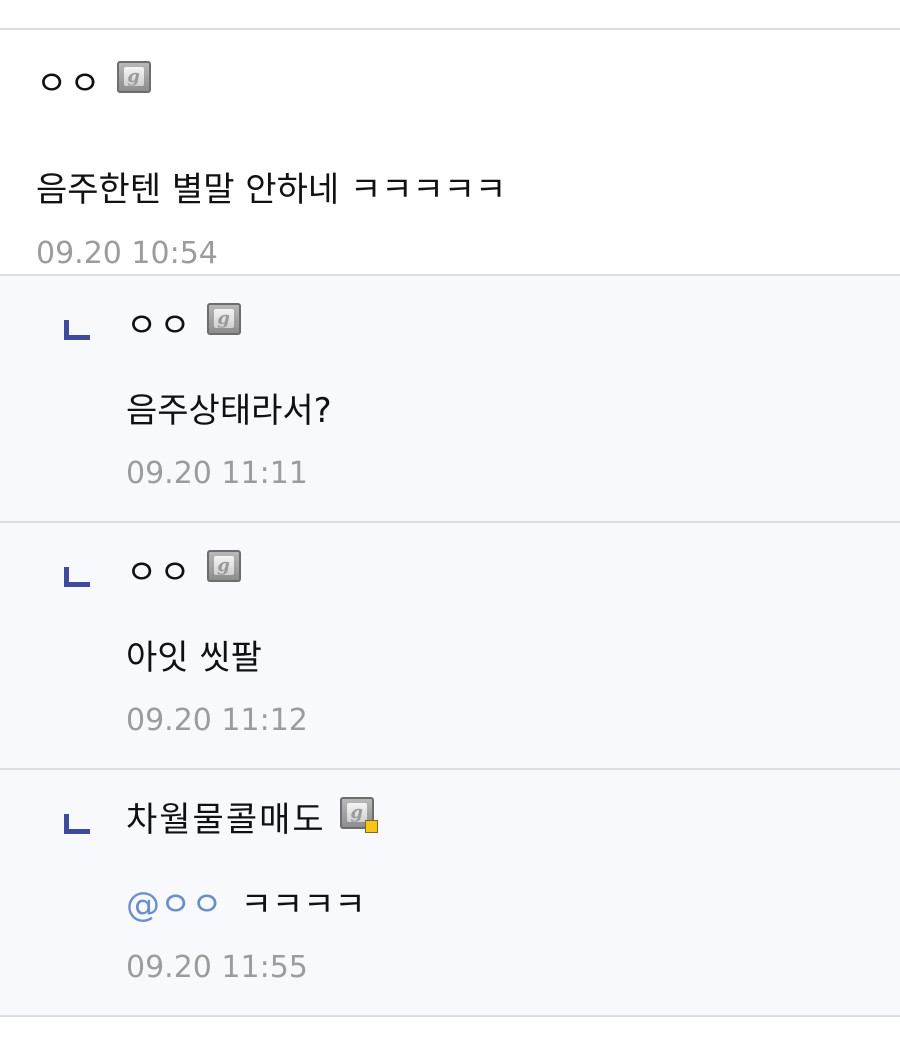 The width and height of the screenshot is (900, 1045). Describe the element at coordinates (229, 411) in the screenshot. I see `reply-text: 음주상태라서?` at that location.